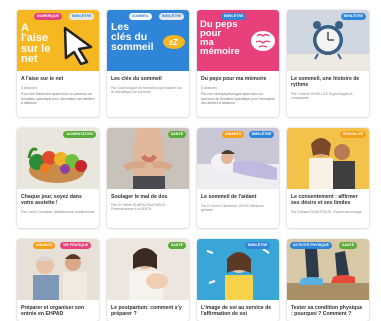 This screenshot has width=381, height=321. What do you see at coordinates (311, 245) in the screenshot?
I see `category-badge-activite-physique: ACTIVITÉ PHYSIQUE` at bounding box center [311, 245].